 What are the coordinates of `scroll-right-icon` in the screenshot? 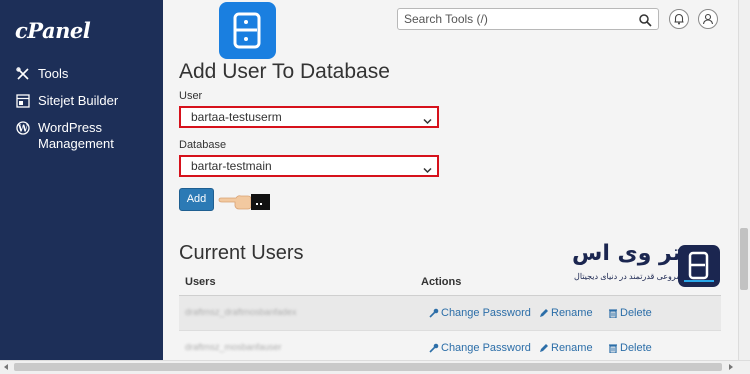 It's located at (731, 367).